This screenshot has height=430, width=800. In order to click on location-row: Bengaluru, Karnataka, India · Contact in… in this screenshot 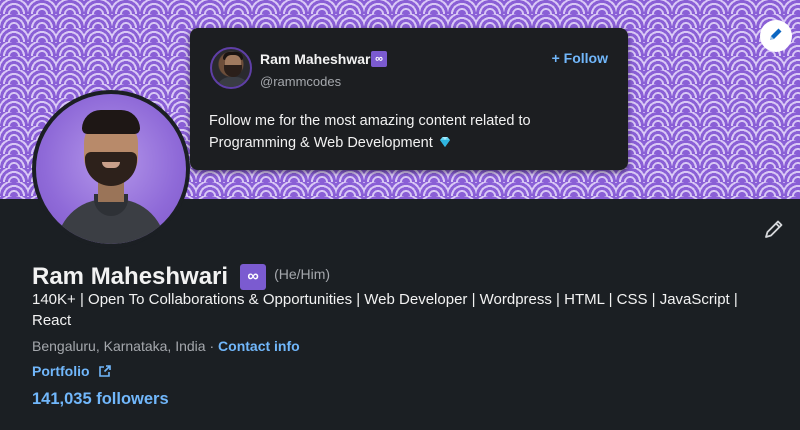, I will do `click(166, 346)`.